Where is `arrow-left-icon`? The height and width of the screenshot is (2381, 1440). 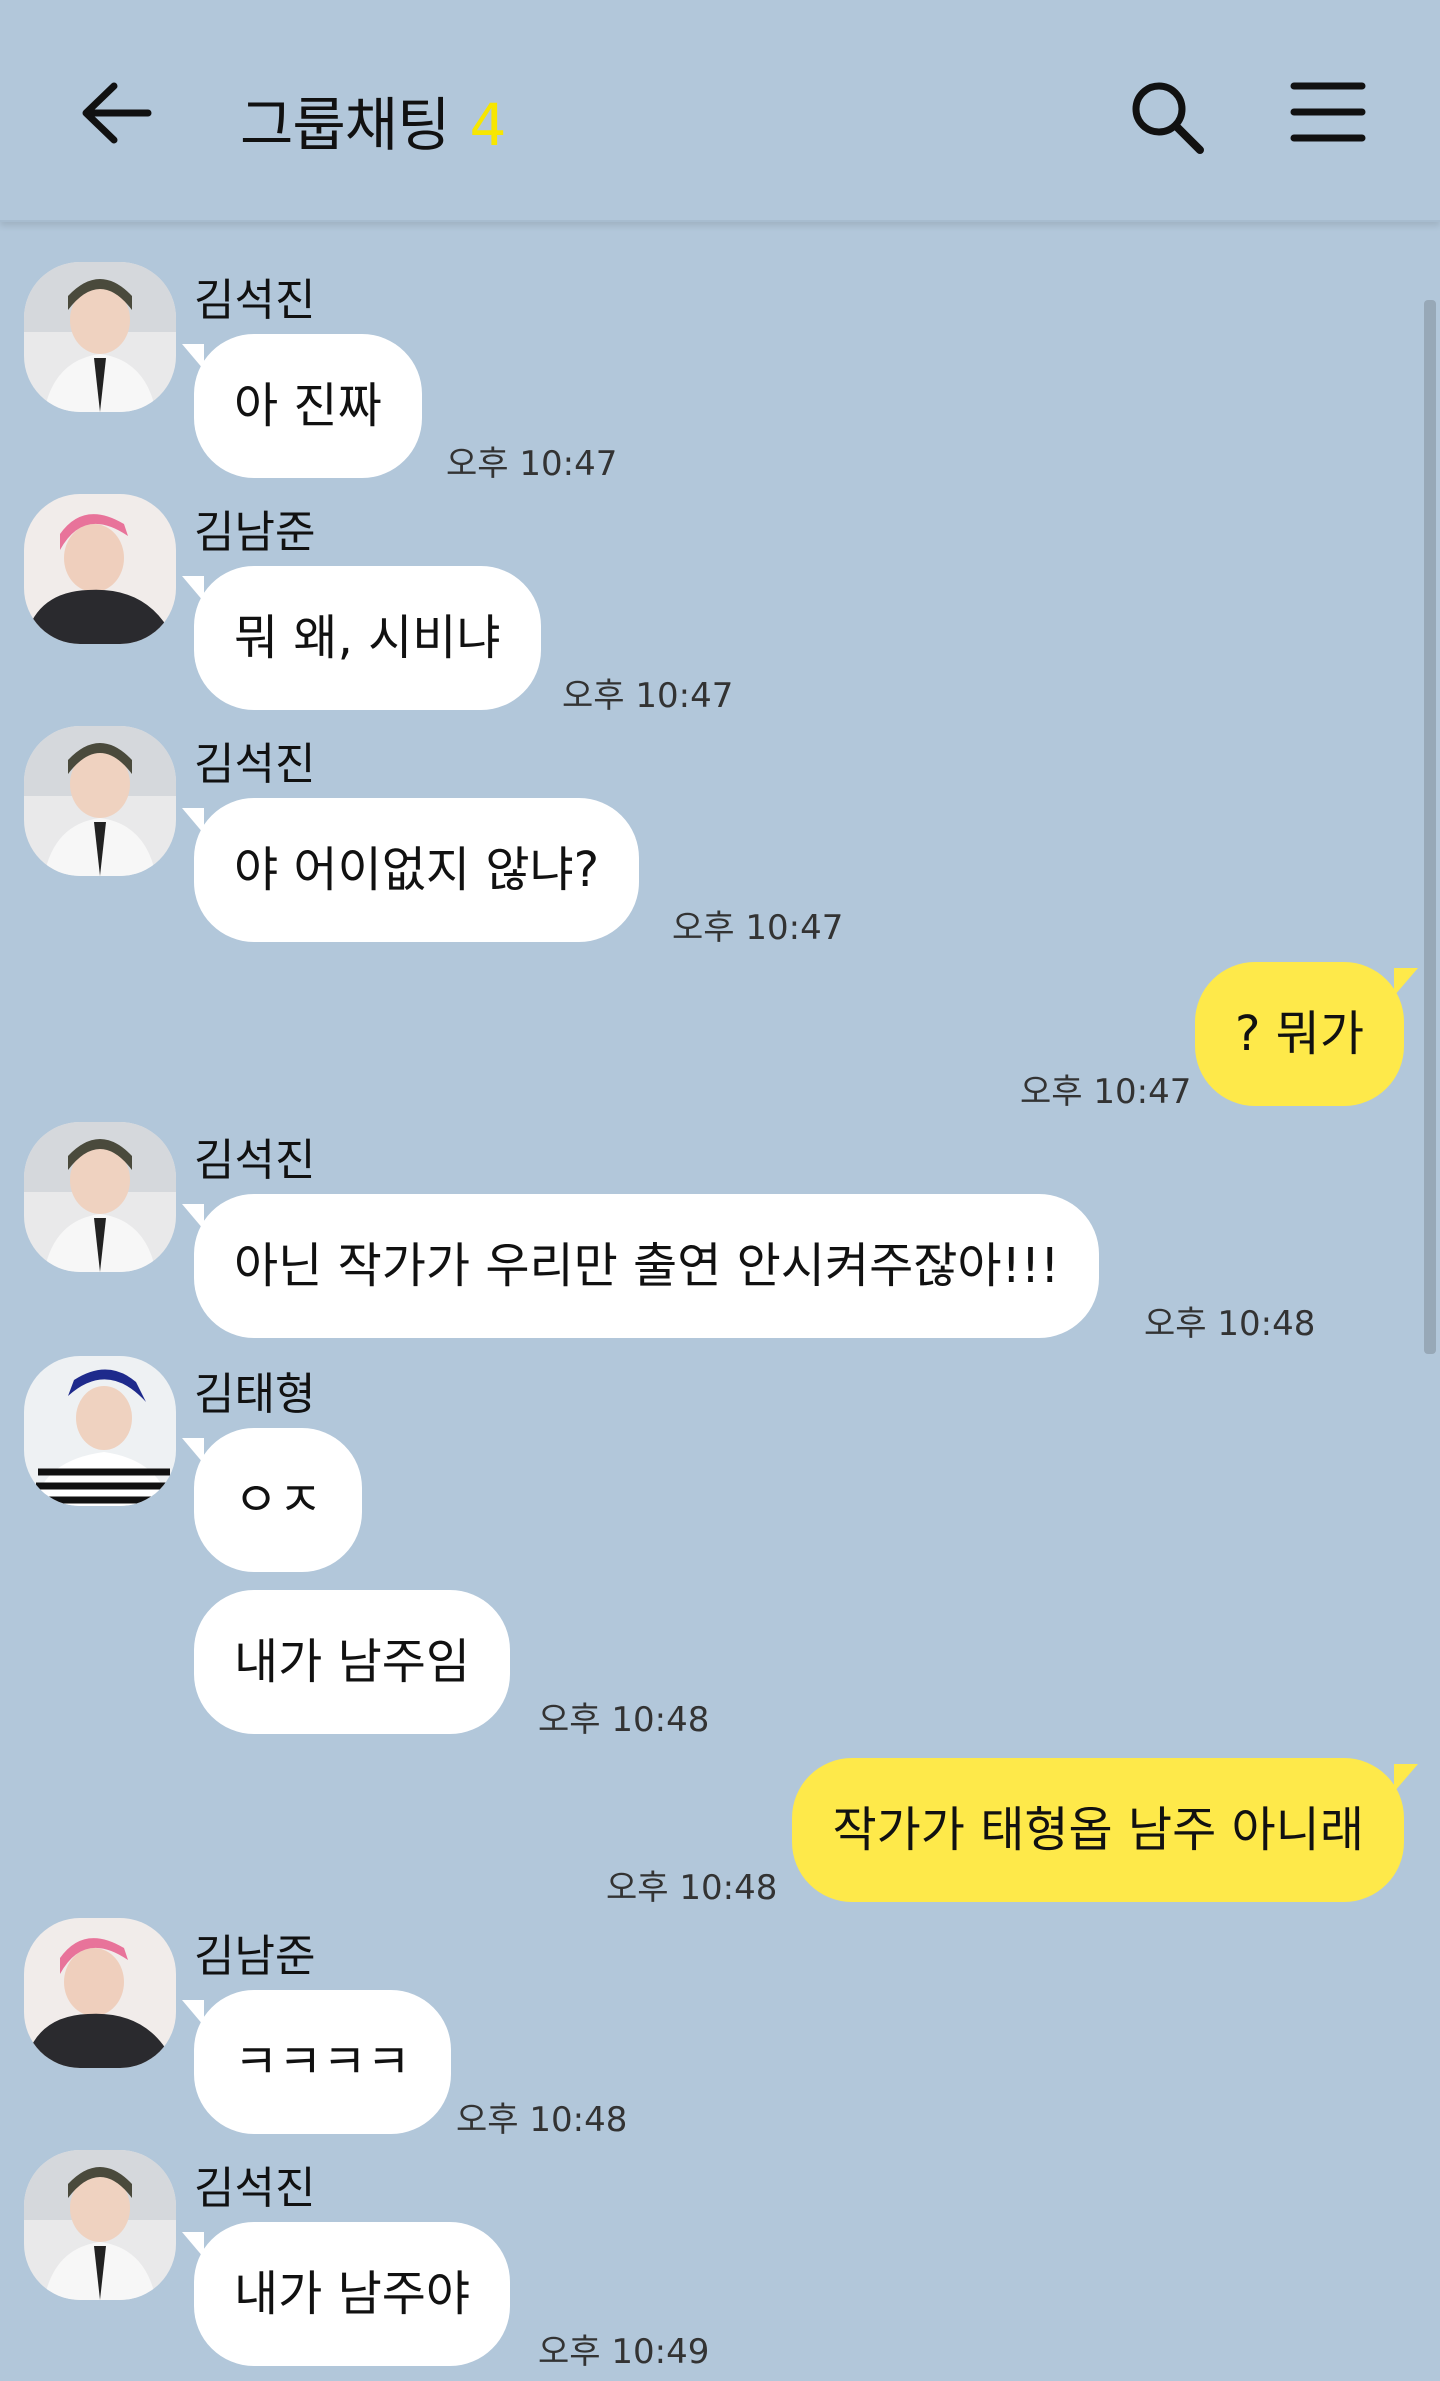
arrow-left-icon is located at coordinates (117, 113).